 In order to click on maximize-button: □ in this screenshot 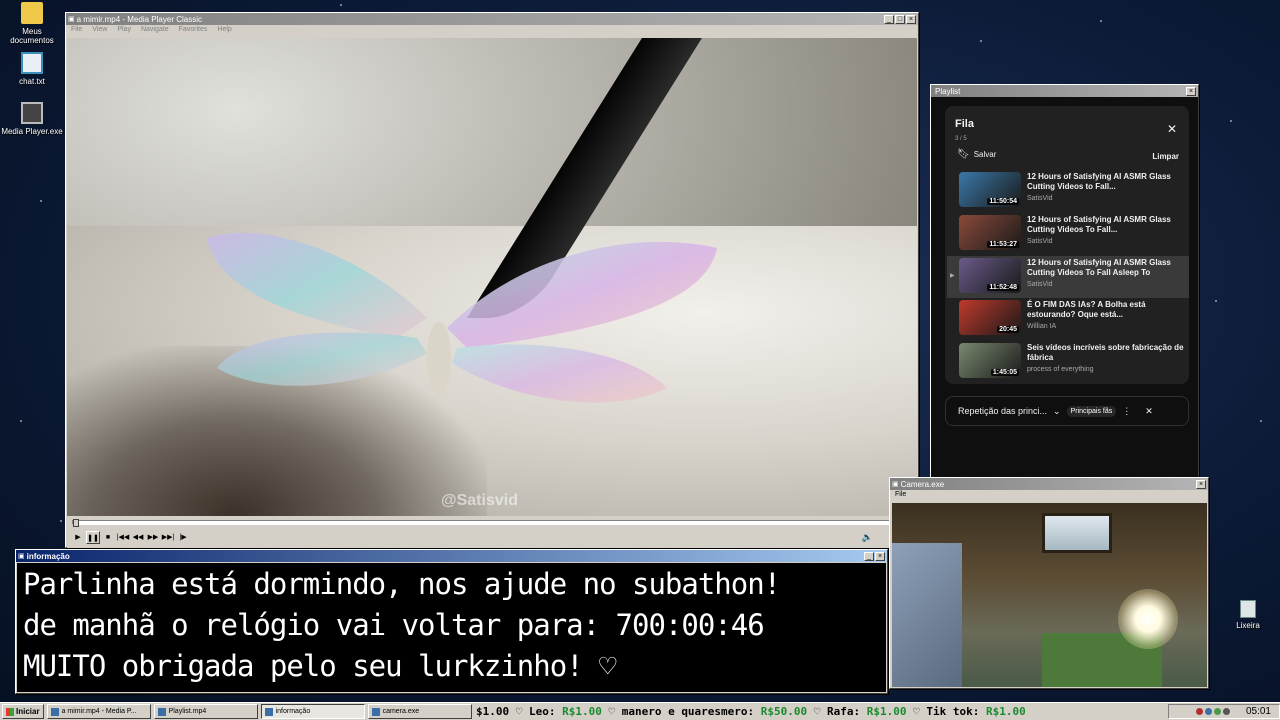, I will do `click(900, 19)`.